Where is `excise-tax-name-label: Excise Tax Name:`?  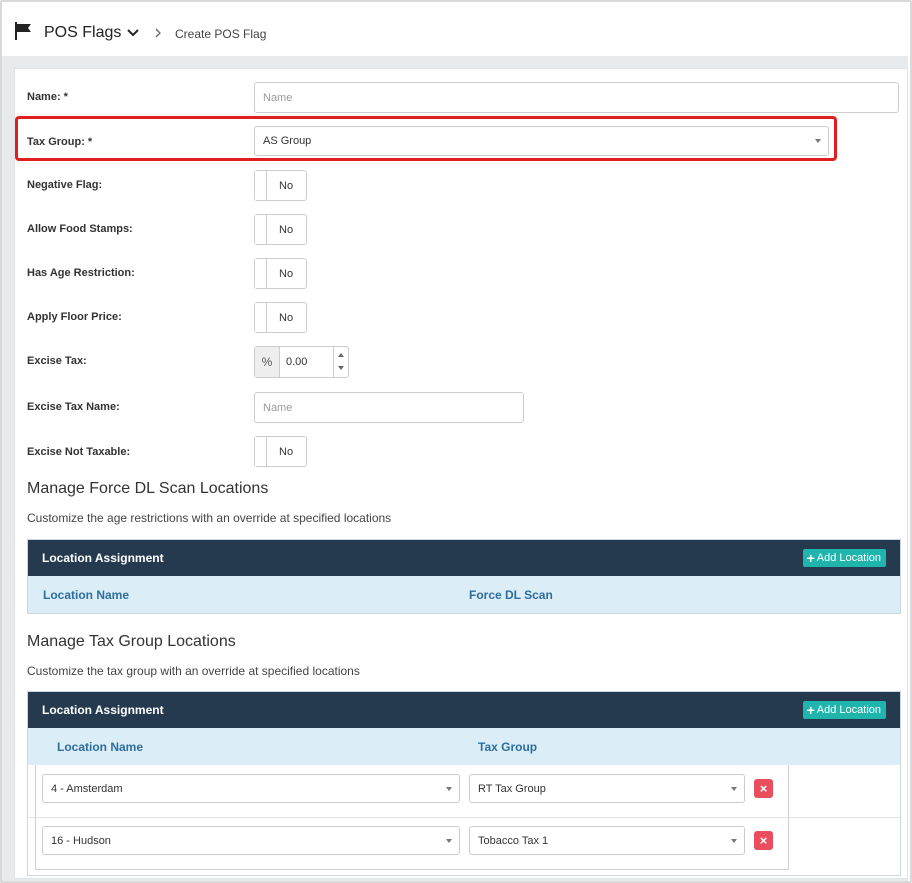 excise-tax-name-label: Excise Tax Name: is located at coordinates (73, 407).